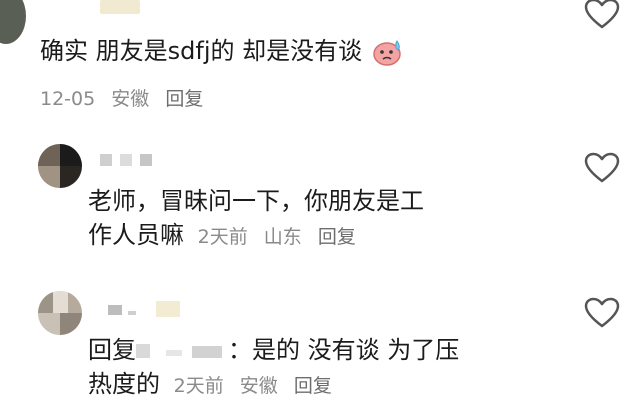 The image size is (640, 417). What do you see at coordinates (112, 350) in the screenshot?
I see `reply-prefix: 回复` at bounding box center [112, 350].